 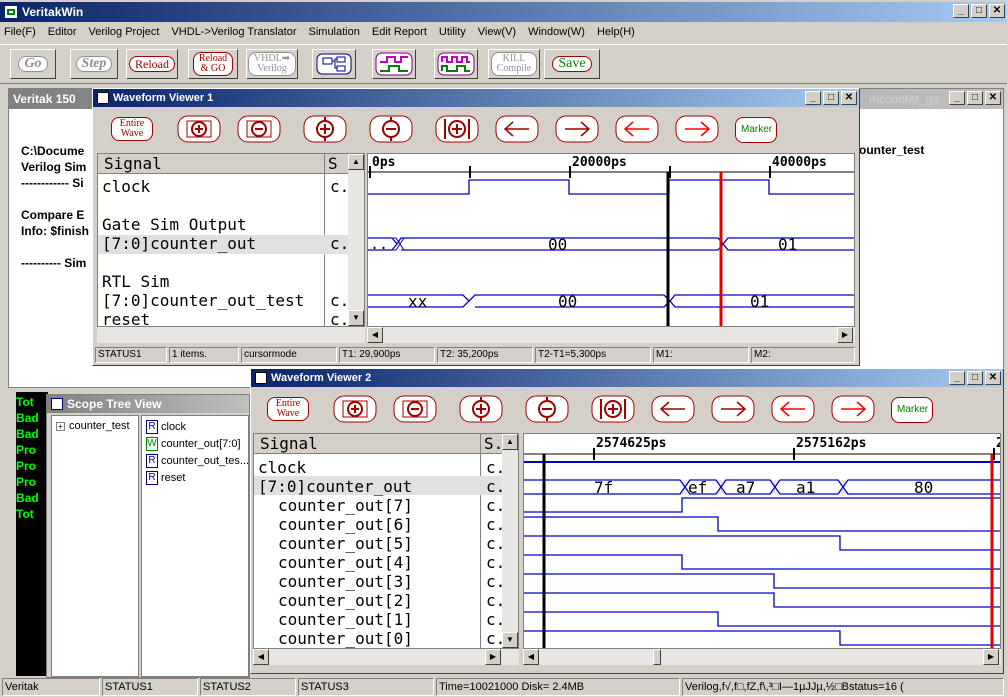 I want to click on waveform-new-button, so click(x=456, y=64).